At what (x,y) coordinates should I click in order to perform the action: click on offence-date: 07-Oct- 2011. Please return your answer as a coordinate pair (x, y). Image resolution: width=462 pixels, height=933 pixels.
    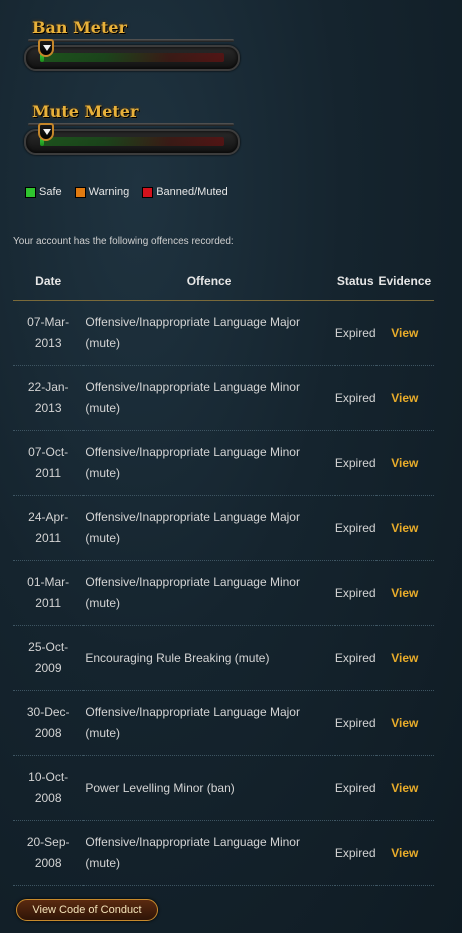
    Looking at the image, I should click on (48, 463).